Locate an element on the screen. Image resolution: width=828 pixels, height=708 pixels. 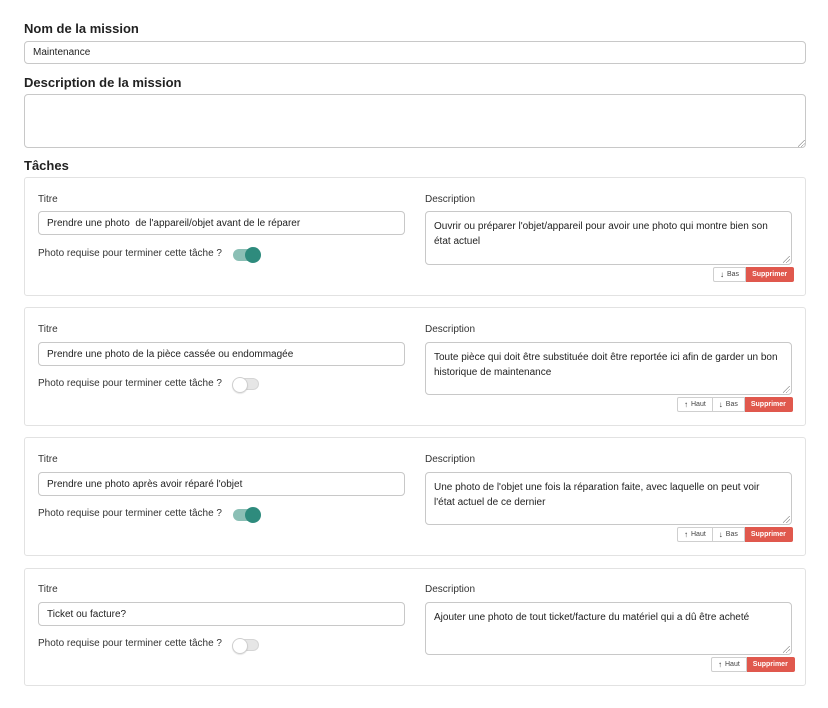
task-actions: ↓ Bas Supprimer is located at coordinates (754, 274).